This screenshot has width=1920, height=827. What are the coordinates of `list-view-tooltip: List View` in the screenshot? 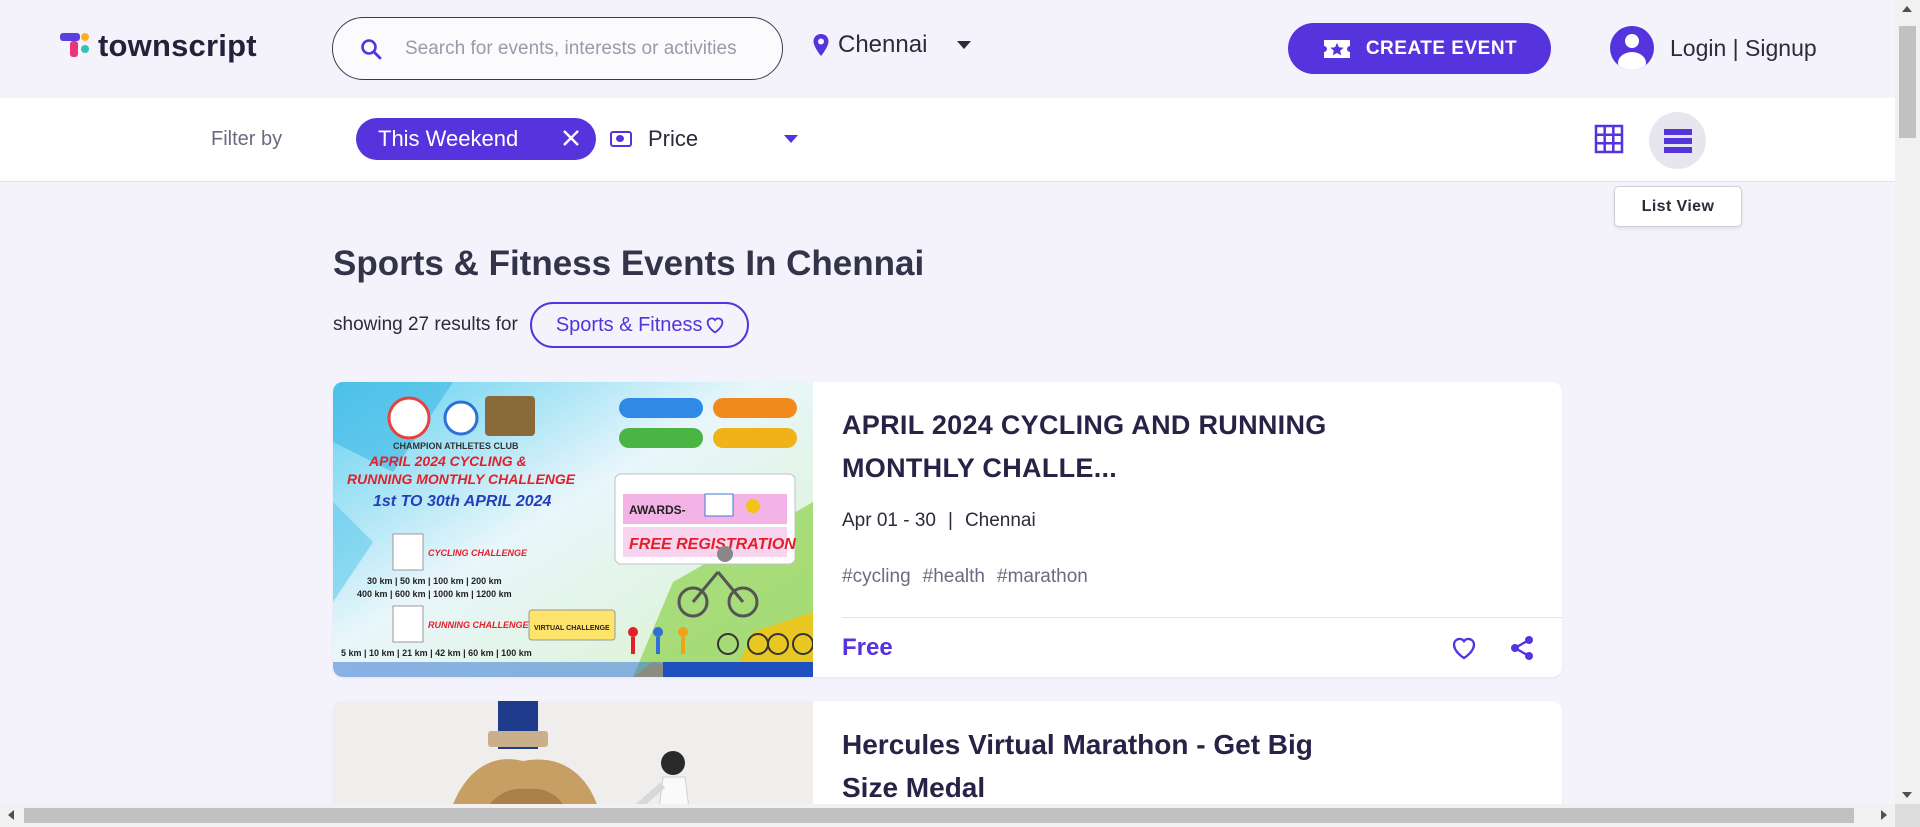 It's located at (1678, 206).